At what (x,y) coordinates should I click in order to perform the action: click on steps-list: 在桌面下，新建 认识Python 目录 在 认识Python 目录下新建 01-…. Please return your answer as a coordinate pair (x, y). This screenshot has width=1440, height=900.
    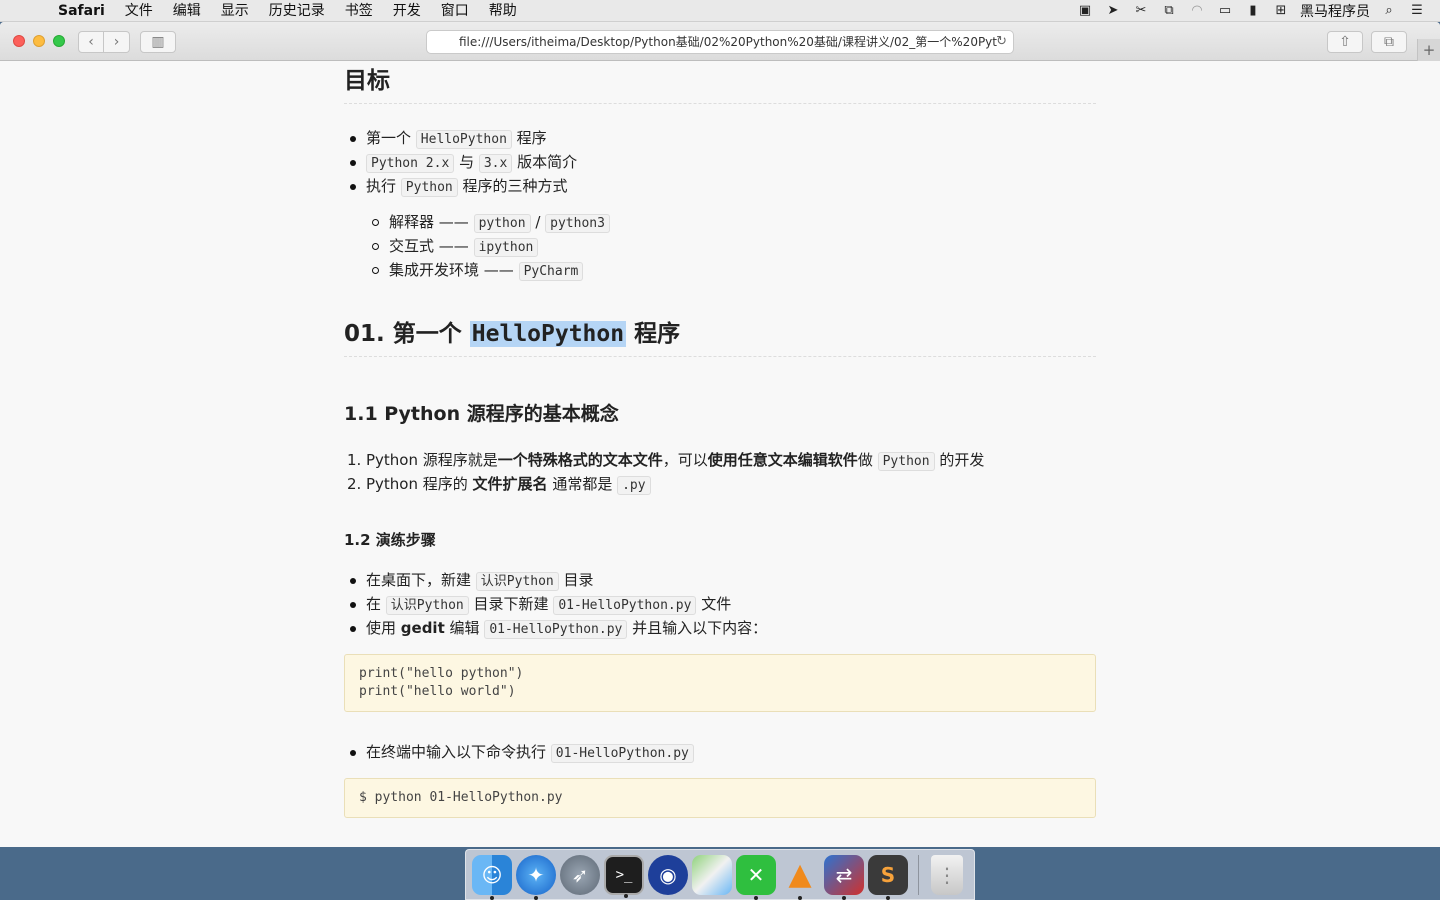
    Looking at the image, I should click on (720, 604).